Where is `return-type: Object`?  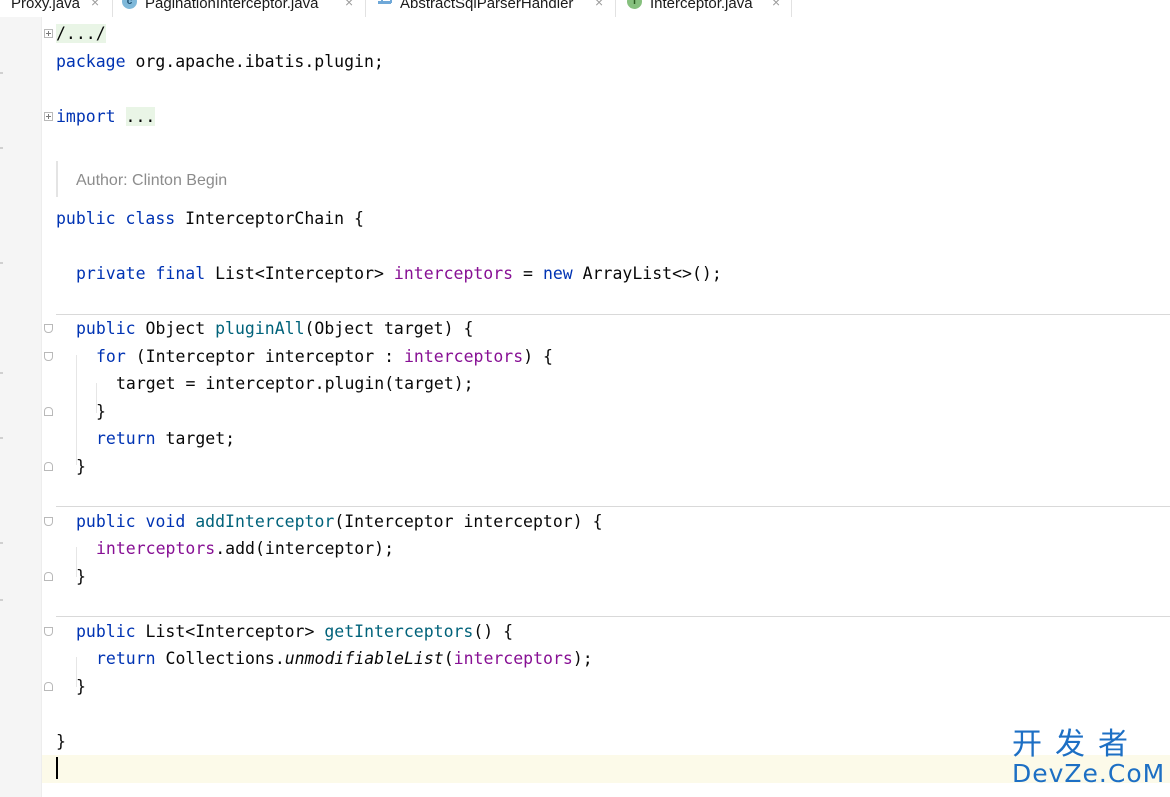 return-type: Object is located at coordinates (175, 328).